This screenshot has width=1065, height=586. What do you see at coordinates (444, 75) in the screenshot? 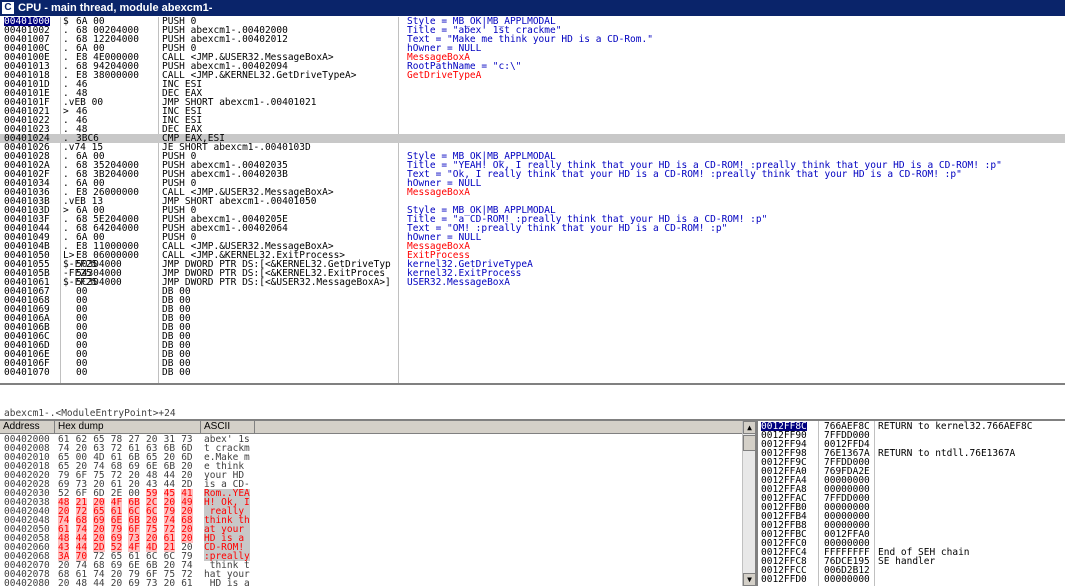
I see `disasm-comment: GetDriveTypeA` at bounding box center [444, 75].